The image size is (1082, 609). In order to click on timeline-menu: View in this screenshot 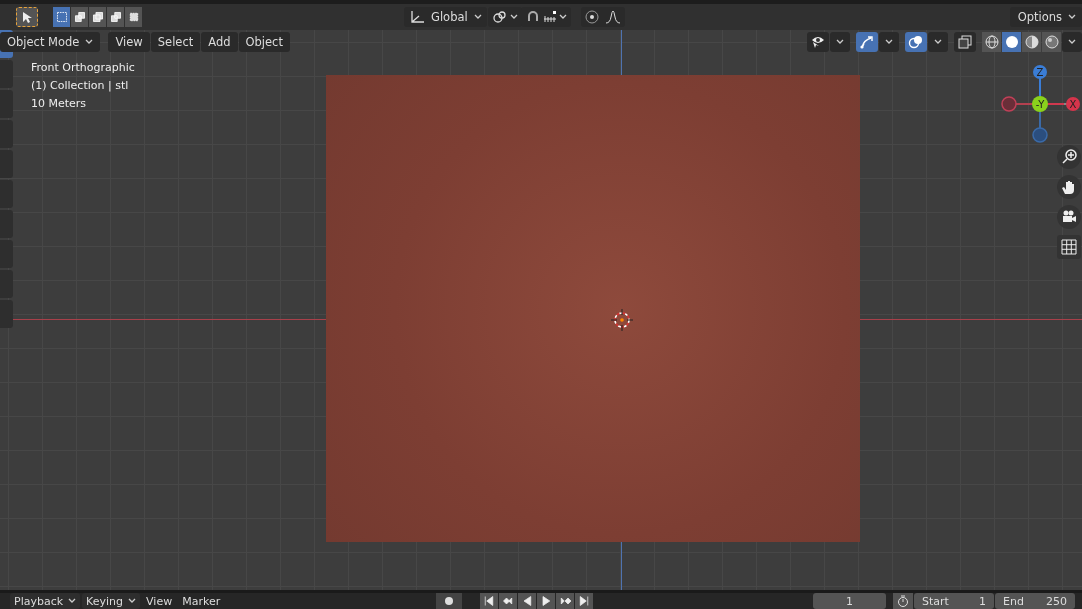, I will do `click(159, 601)`.